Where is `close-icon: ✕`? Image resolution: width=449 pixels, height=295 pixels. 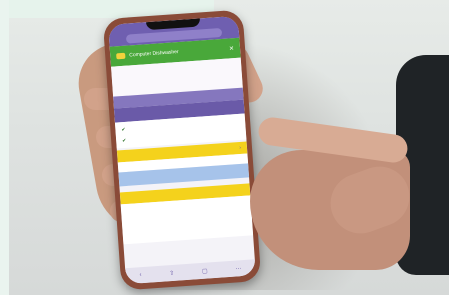 close-icon: ✕ is located at coordinates (231, 48).